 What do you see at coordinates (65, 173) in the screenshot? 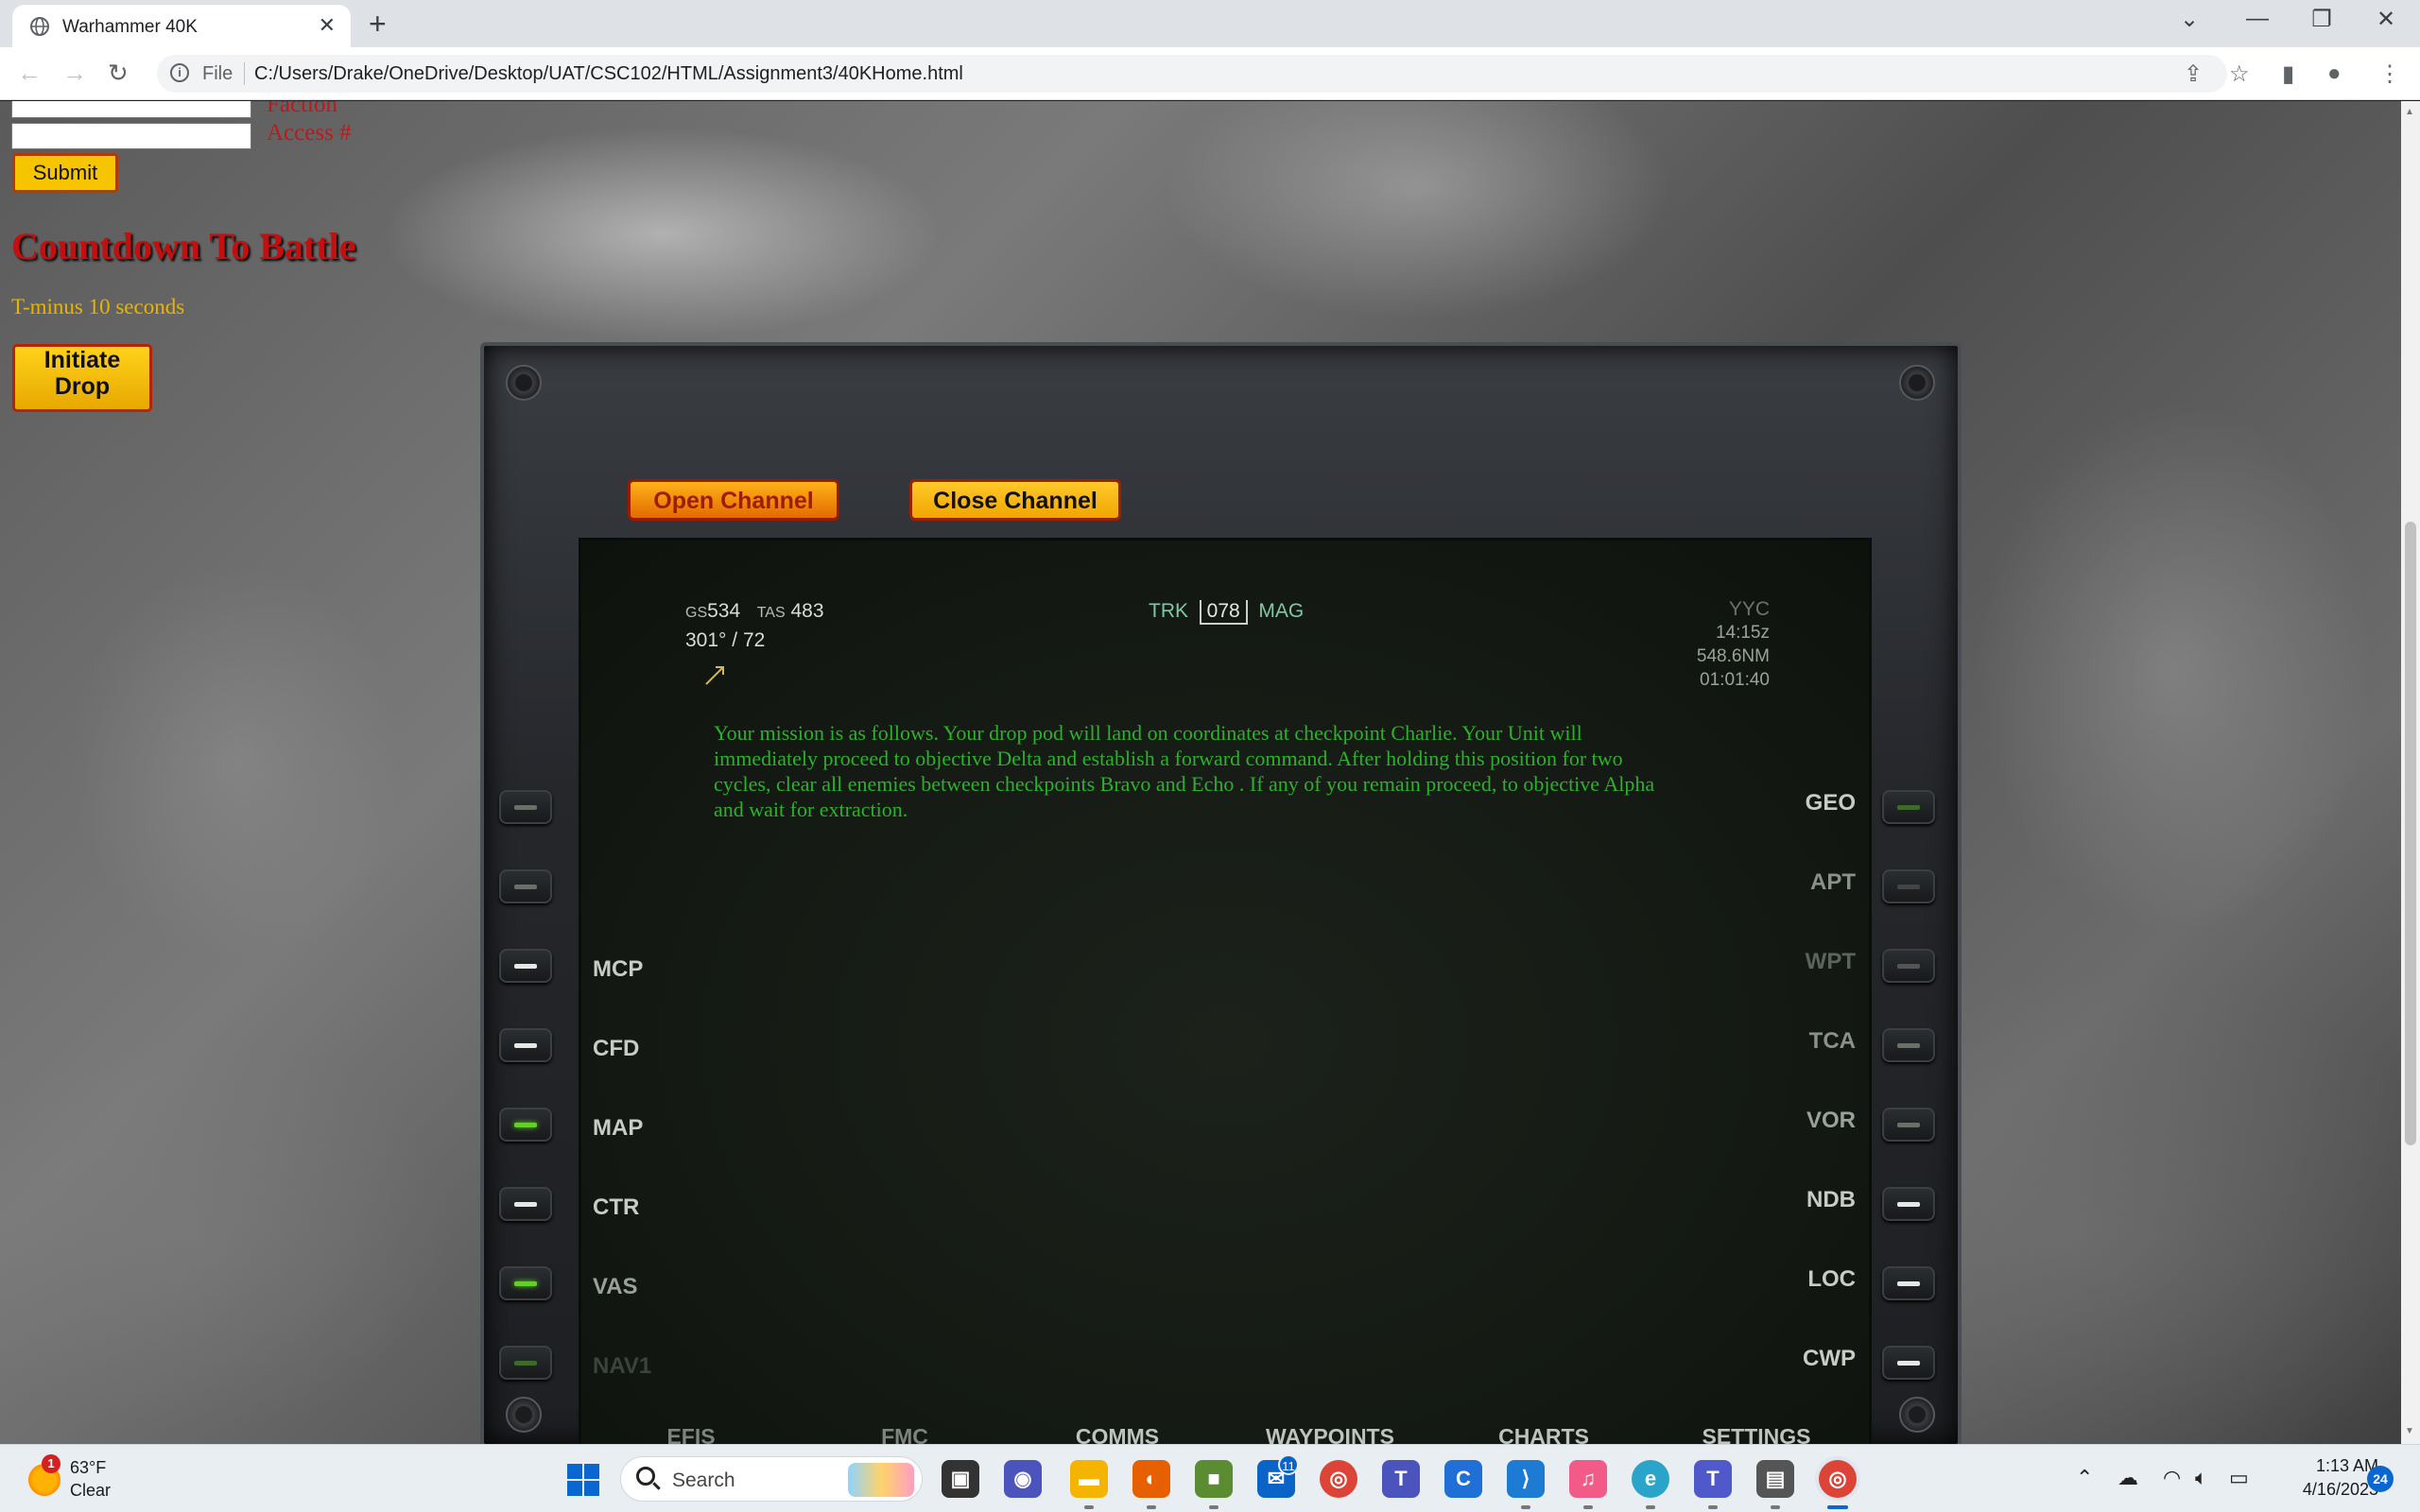
I see `submit-button: Submit` at bounding box center [65, 173].